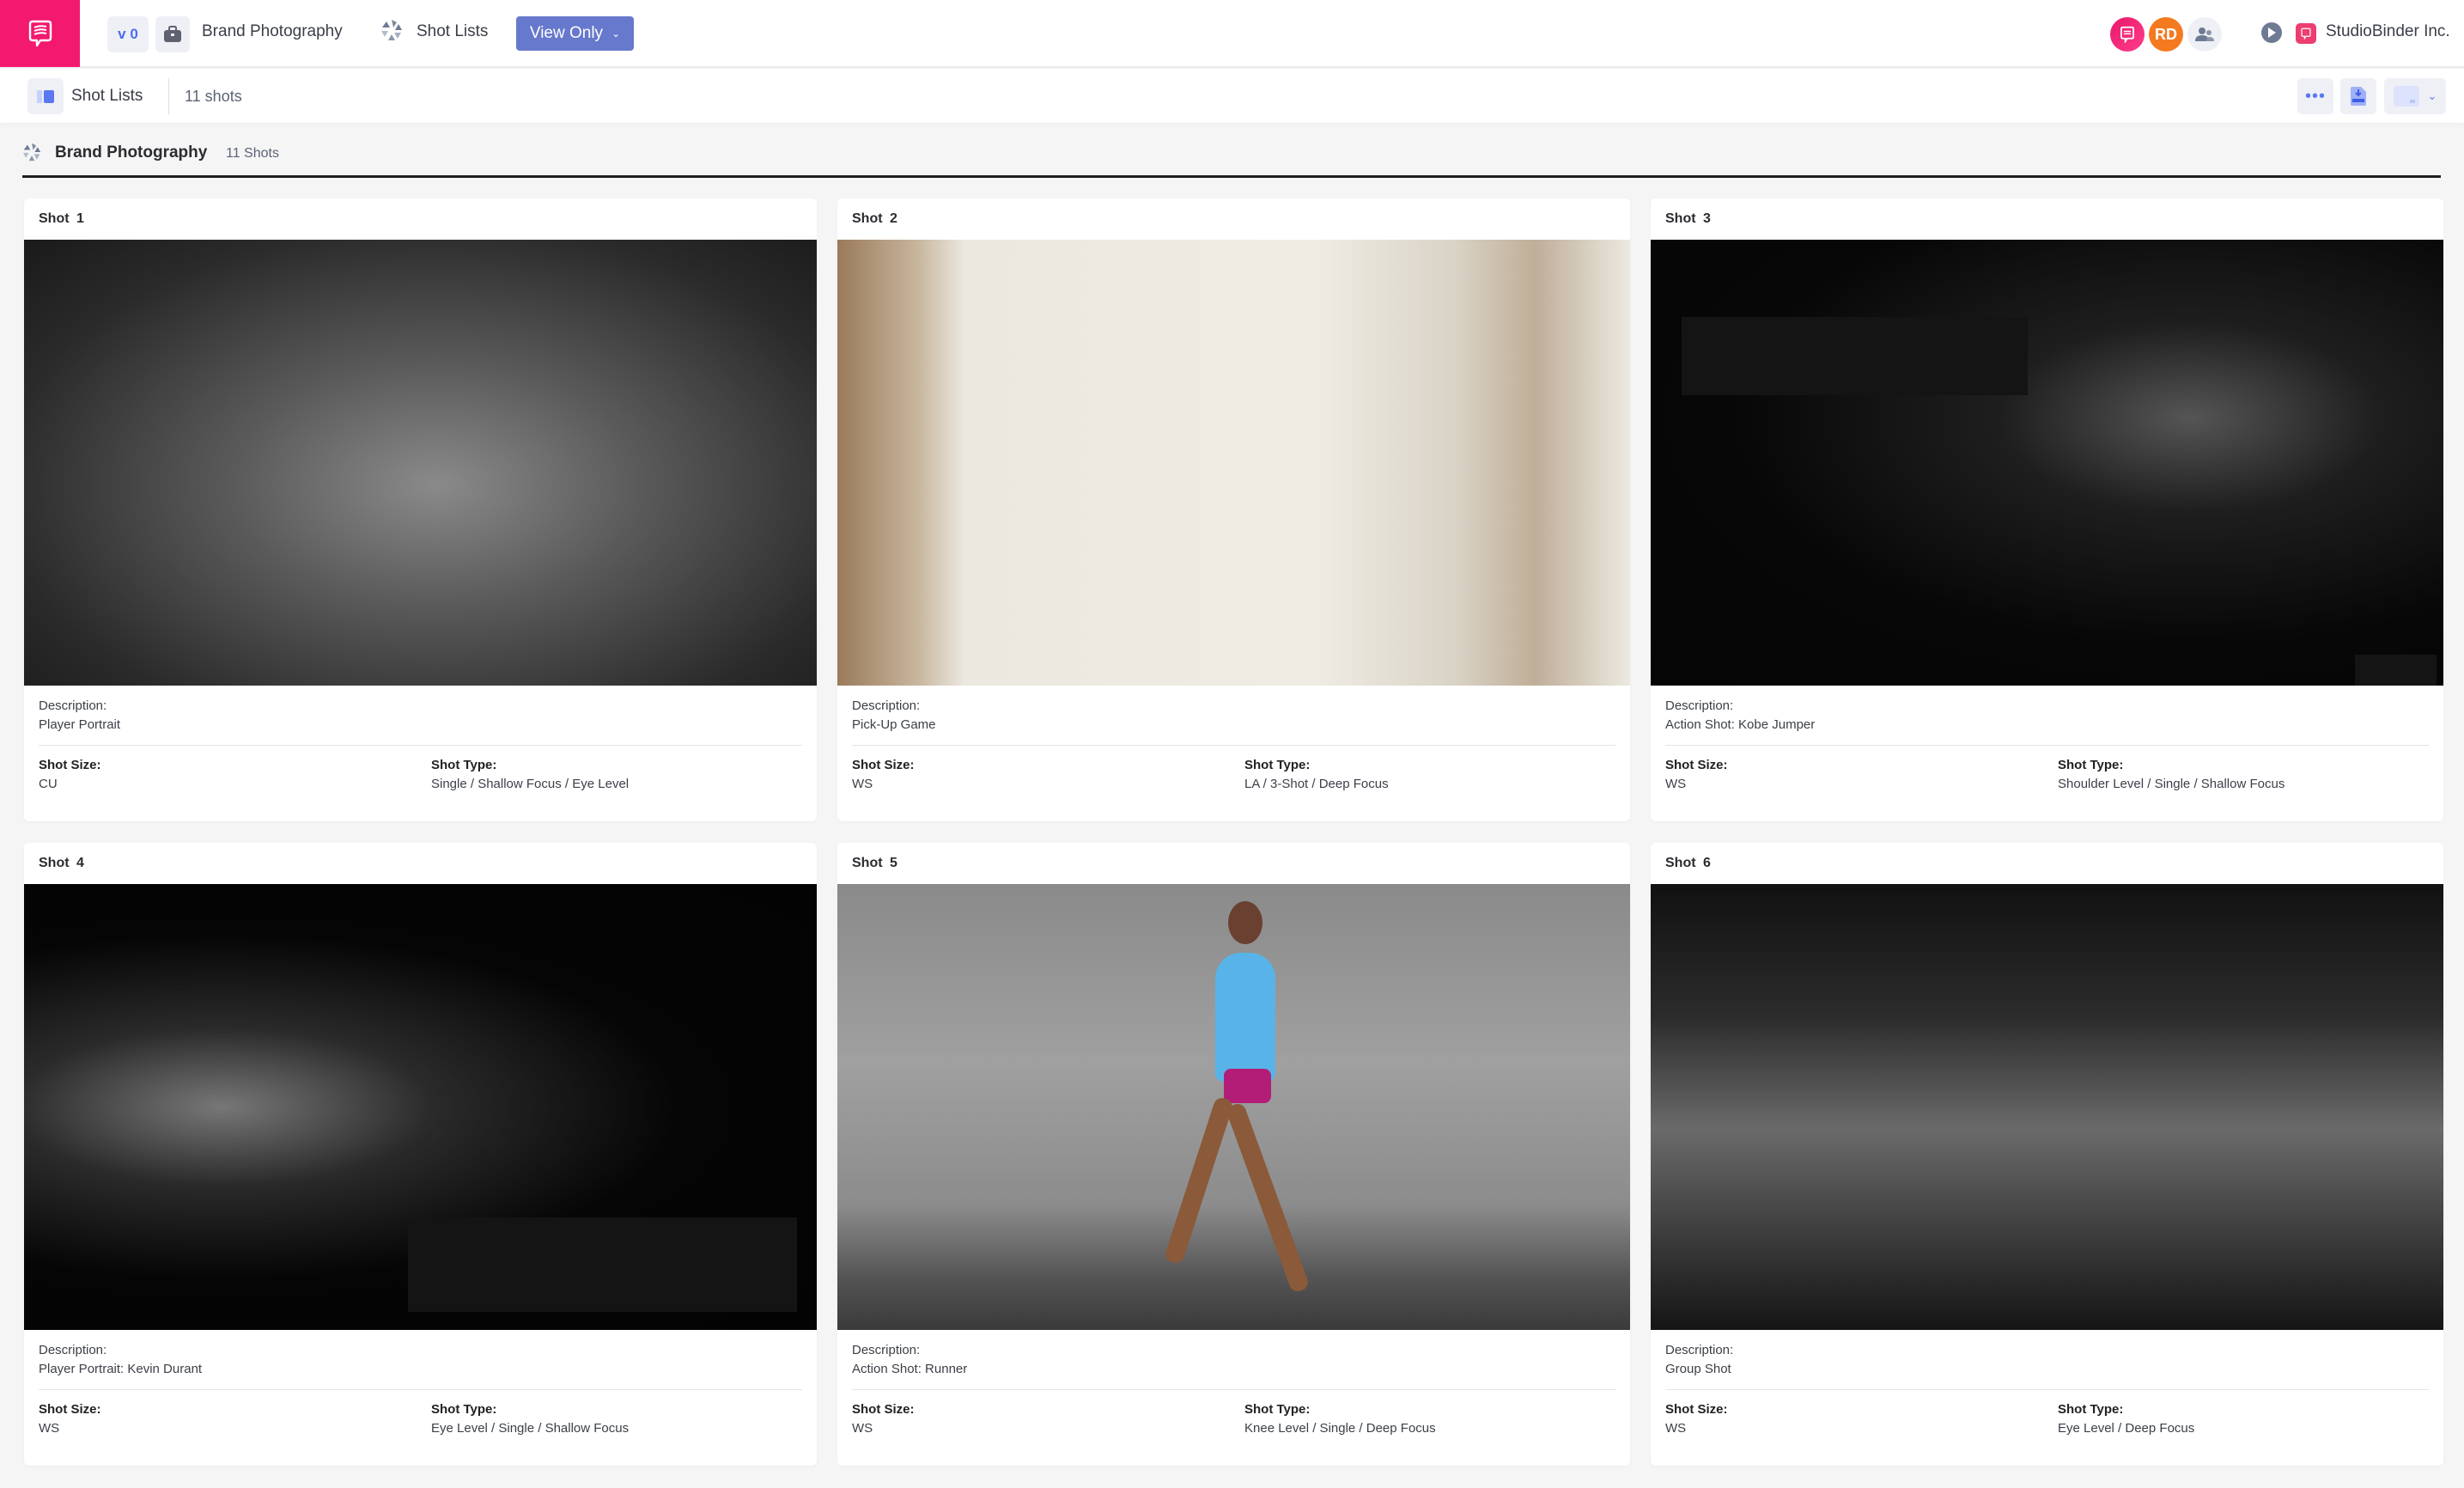 This screenshot has height=1488, width=2464. What do you see at coordinates (1741, 724) in the screenshot?
I see `description-value: Action Shot: Kobe Jumper` at bounding box center [1741, 724].